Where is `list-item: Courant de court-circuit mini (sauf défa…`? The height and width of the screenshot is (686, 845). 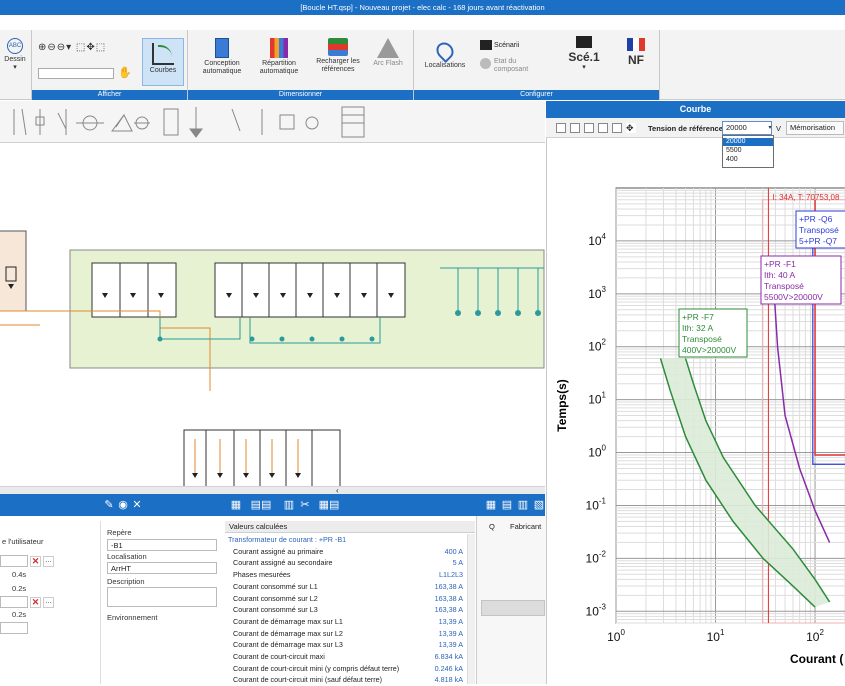 list-item: Courant de court-circuit mini (sauf défa… is located at coordinates (350, 680).